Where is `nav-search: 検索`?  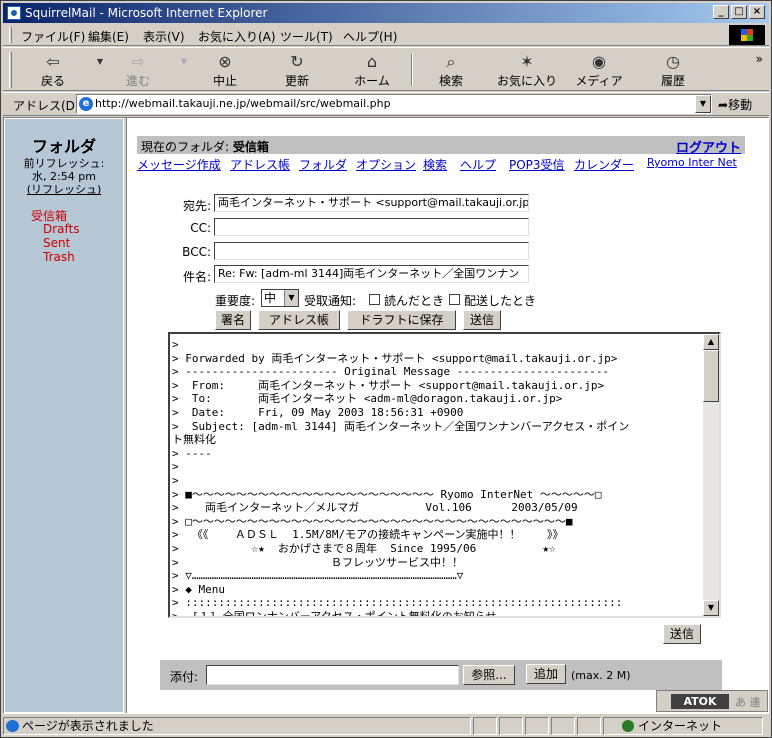
nav-search: 検索 is located at coordinates (435, 164).